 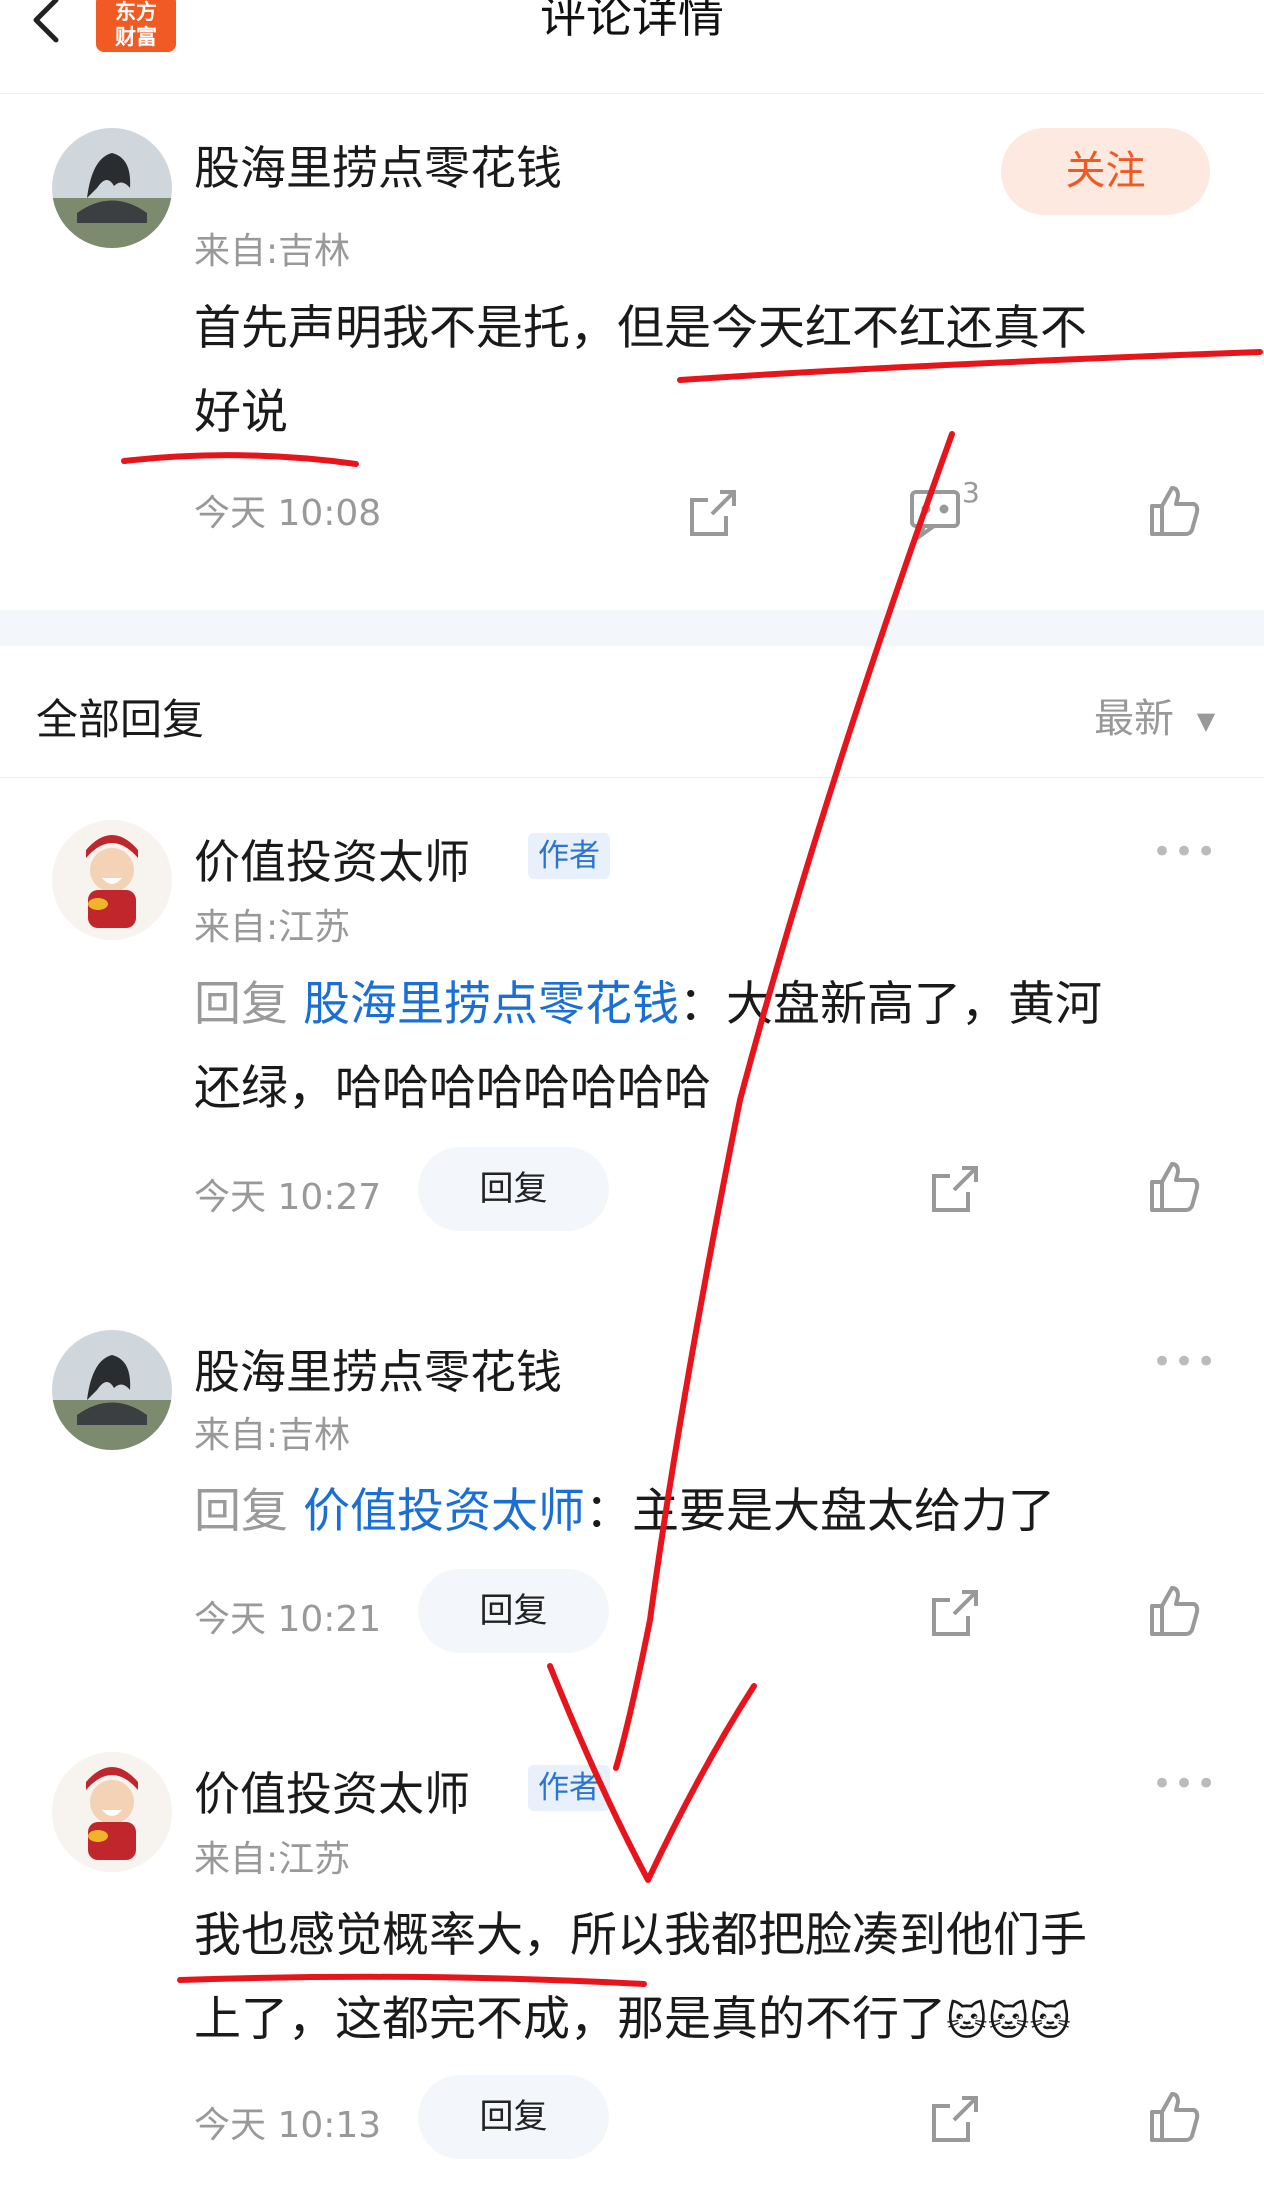 What do you see at coordinates (935, 514) in the screenshot?
I see `comment-icon` at bounding box center [935, 514].